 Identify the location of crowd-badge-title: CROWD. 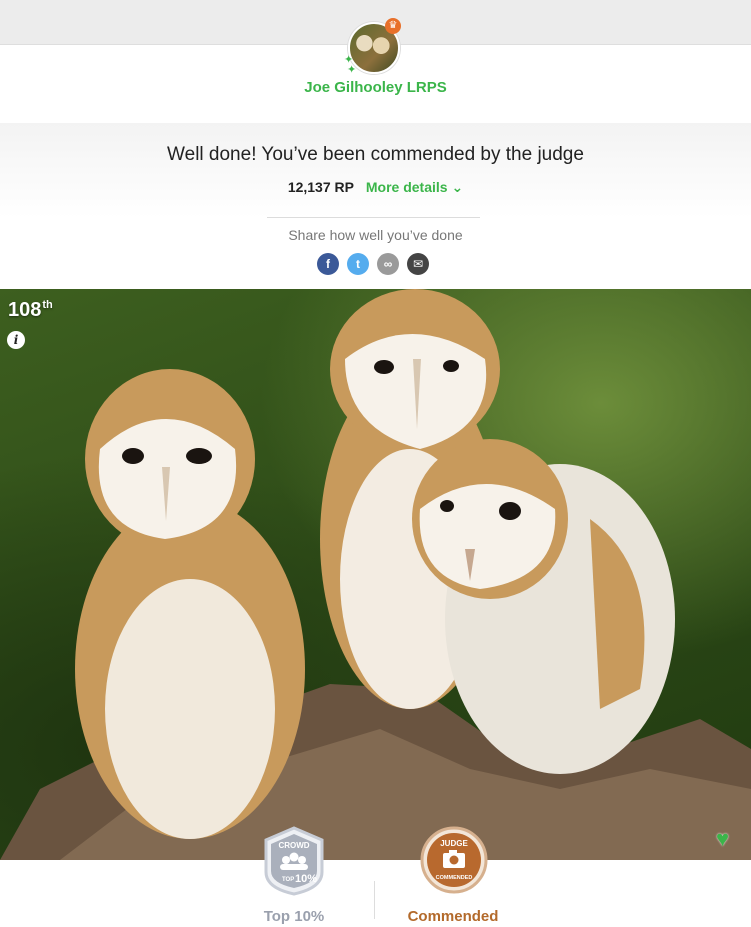
(293, 845).